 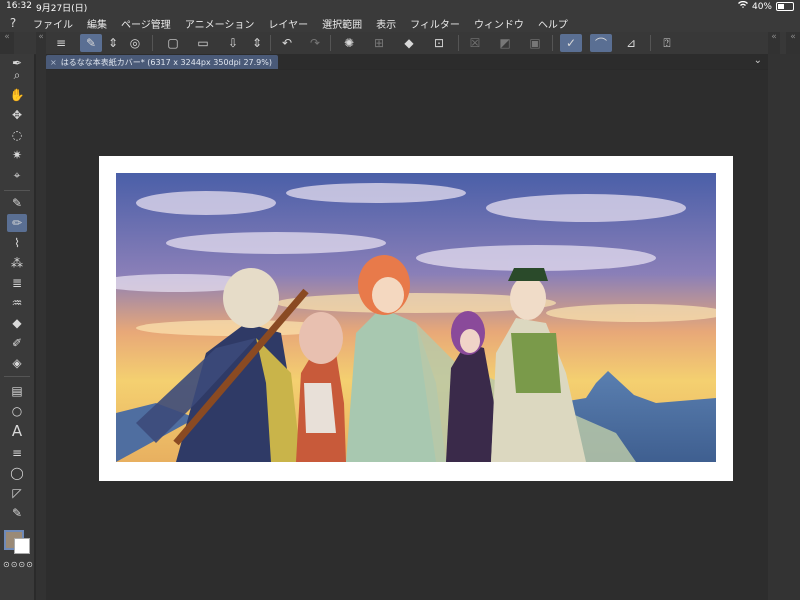 I want to click on zoom-icon: ⌕, so click(x=17, y=75).